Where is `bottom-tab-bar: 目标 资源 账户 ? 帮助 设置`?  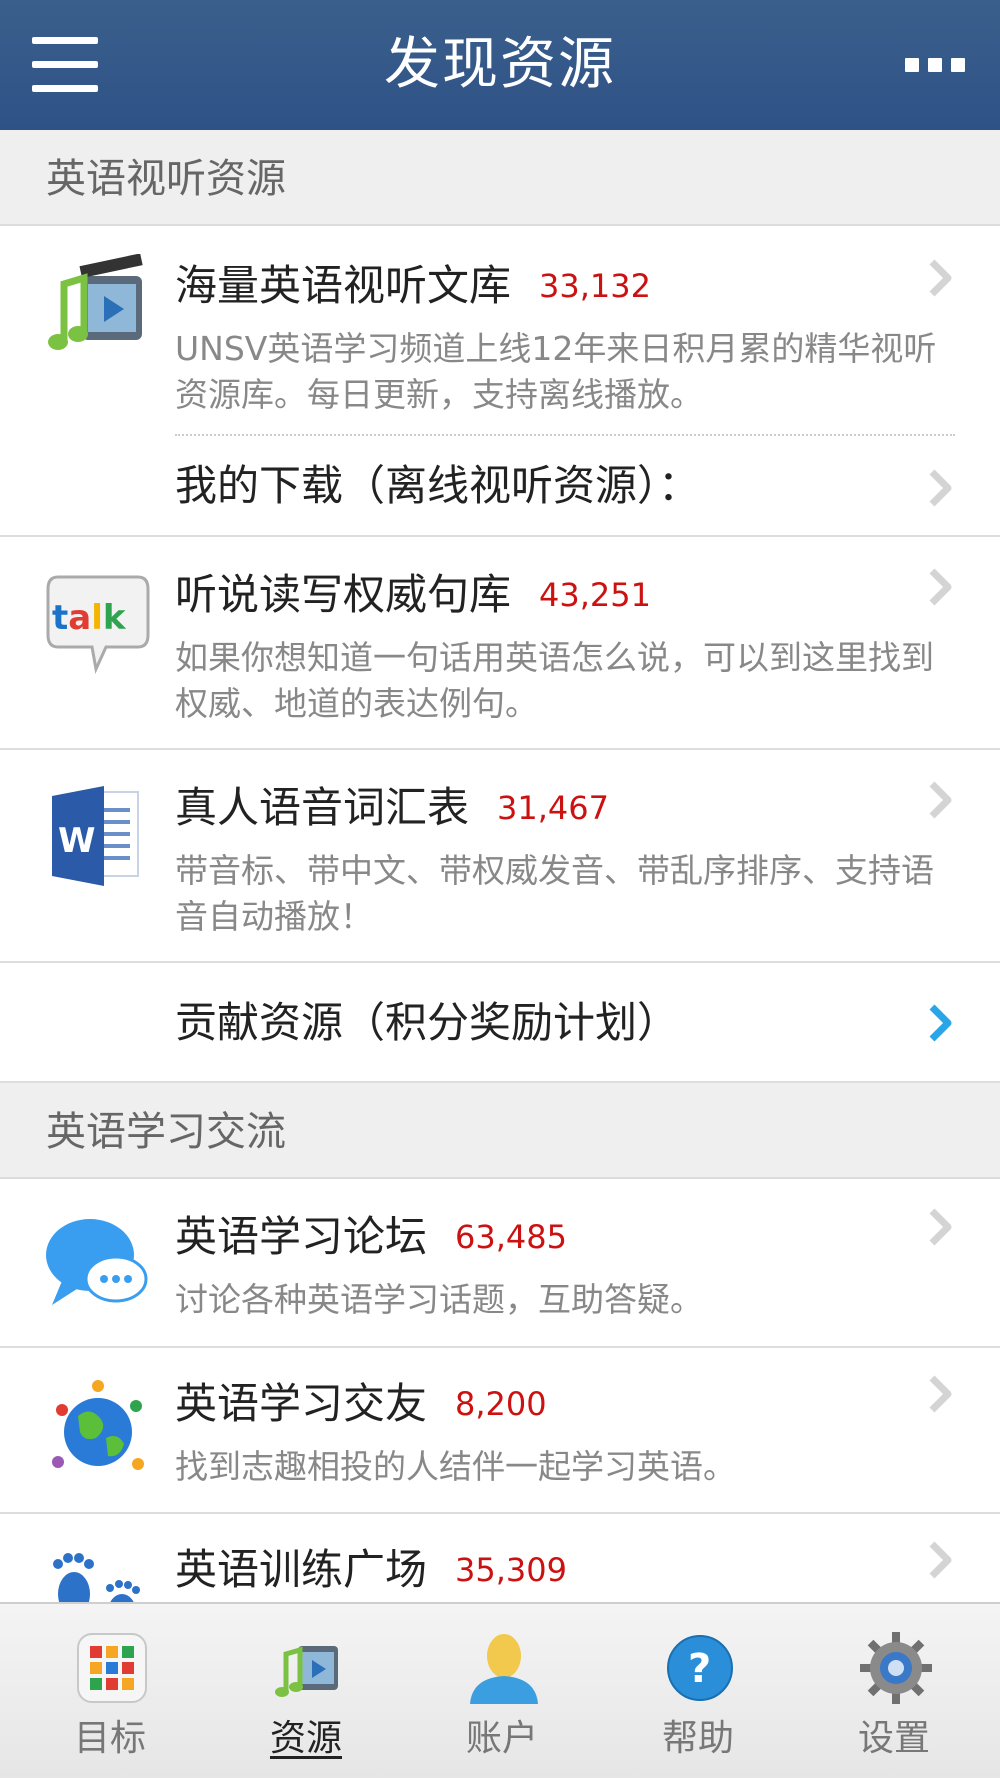
bottom-tab-bar: 目标 资源 账户 ? 帮助 设置 is located at coordinates (500, 1690).